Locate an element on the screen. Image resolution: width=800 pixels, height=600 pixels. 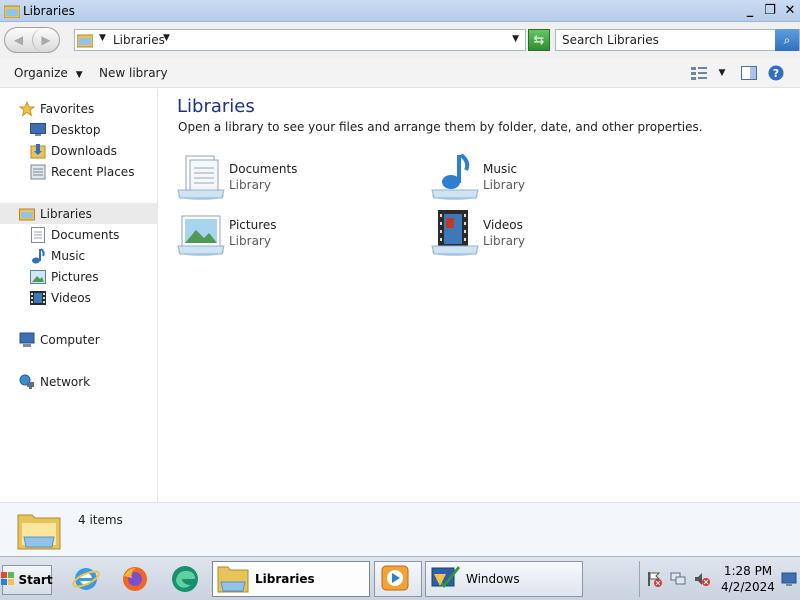
clock-date: 4/2/2024 is located at coordinates (748, 587).